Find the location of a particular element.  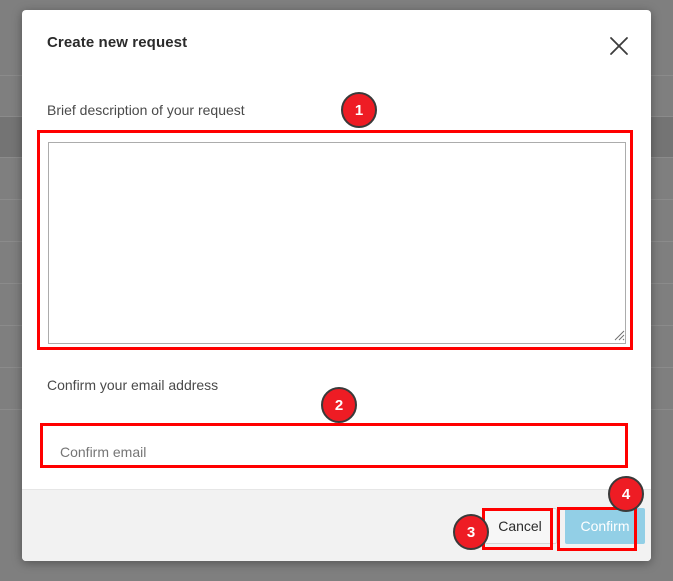

dialog-footer: Cancel Confirm is located at coordinates (336, 525).